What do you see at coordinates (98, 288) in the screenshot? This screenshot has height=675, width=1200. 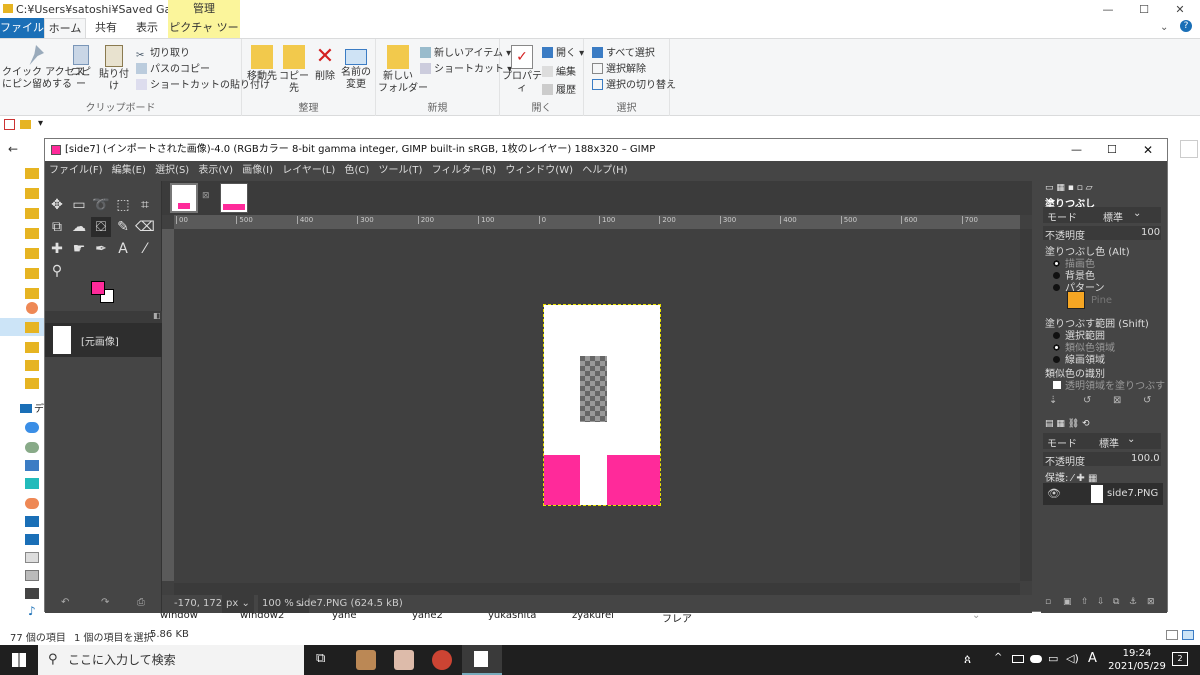 I see `foreground-color-swatch` at bounding box center [98, 288].